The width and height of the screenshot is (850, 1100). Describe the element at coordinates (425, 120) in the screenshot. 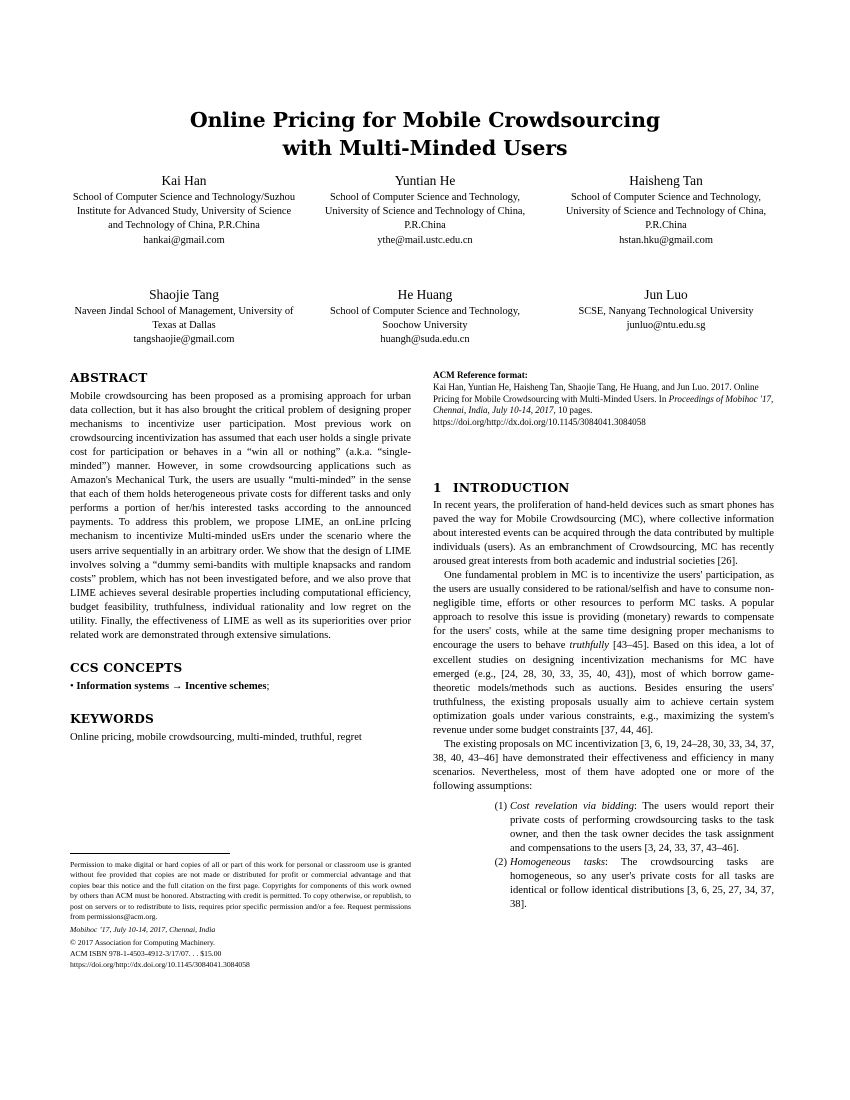

I see `title-line-1: Online Pricing for Mobile Crowdsourcing` at that location.